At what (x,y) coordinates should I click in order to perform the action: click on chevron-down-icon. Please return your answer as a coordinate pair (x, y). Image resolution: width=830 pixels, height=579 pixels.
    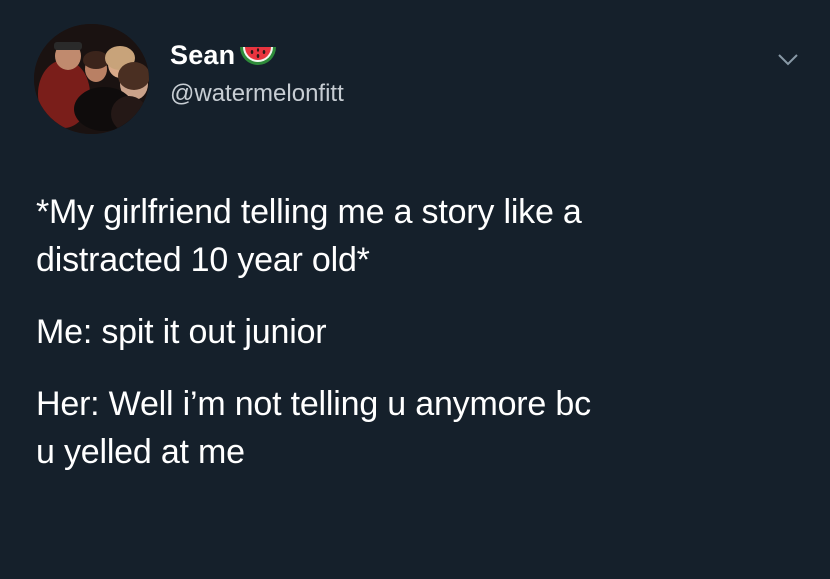
    Looking at the image, I should click on (788, 60).